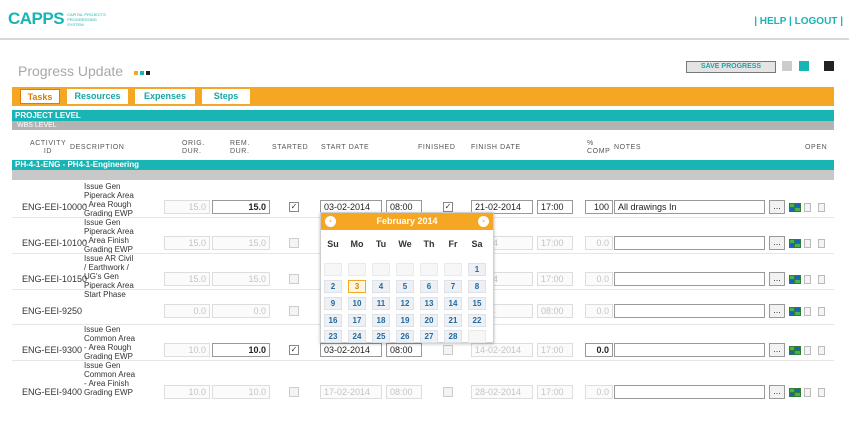 The image size is (849, 426). What do you see at coordinates (816, 21) in the screenshot?
I see `logout-link: LOGOUT` at bounding box center [816, 21].